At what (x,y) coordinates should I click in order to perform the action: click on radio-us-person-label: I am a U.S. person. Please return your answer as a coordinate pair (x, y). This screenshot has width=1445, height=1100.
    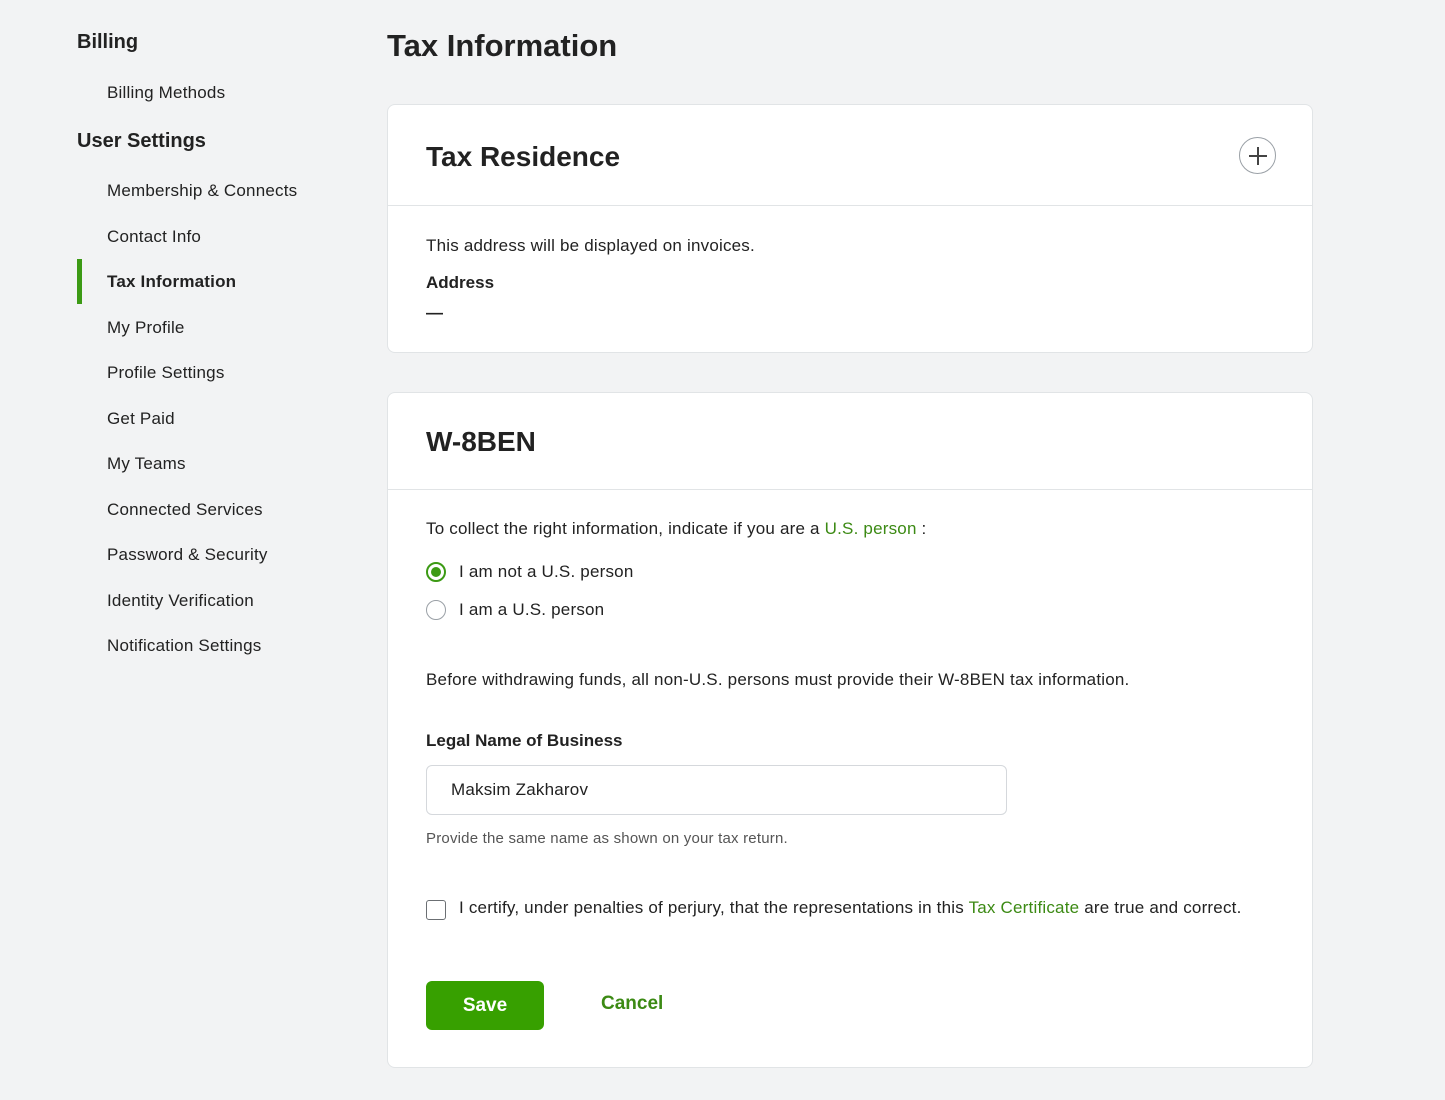
    Looking at the image, I should click on (531, 610).